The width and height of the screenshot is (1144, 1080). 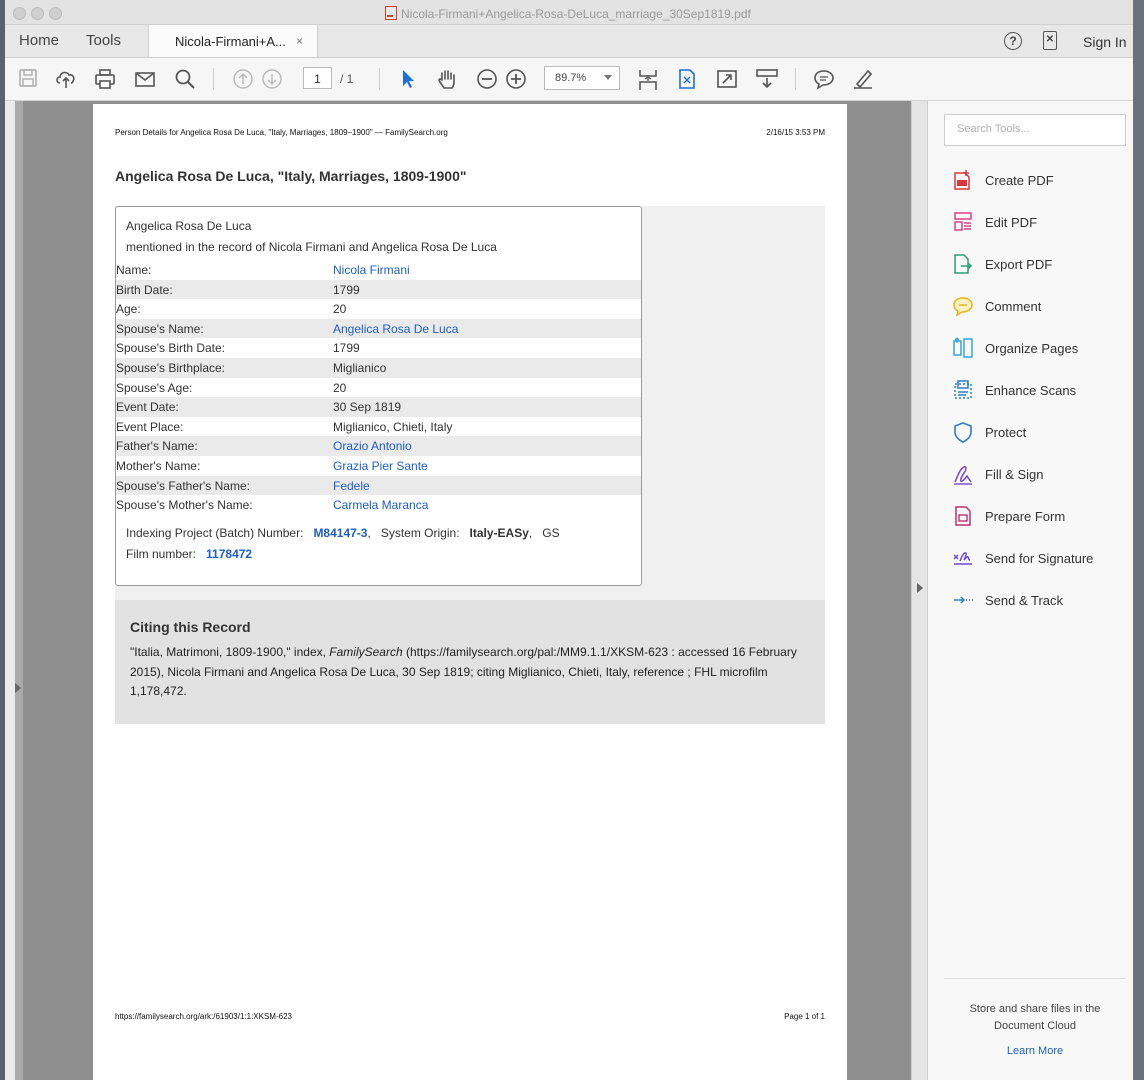 I want to click on next-page-icon, so click(x=272, y=79).